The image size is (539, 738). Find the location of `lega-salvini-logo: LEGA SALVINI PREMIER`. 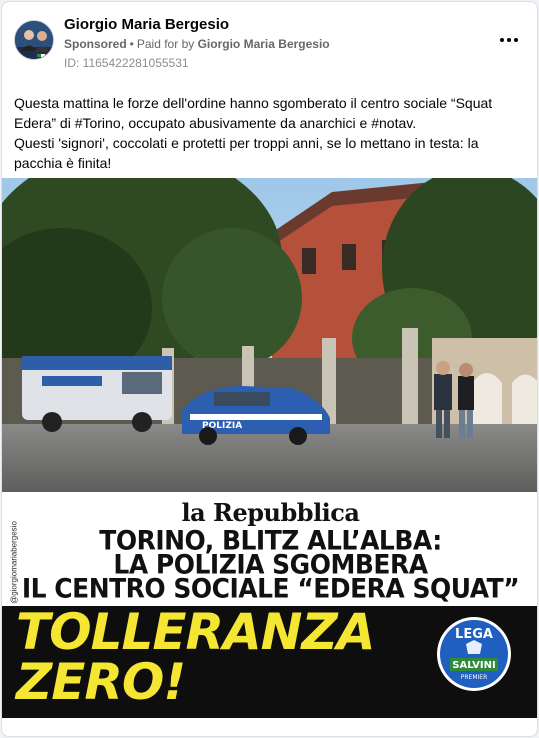

lega-salvini-logo: LEGA SALVINI PREMIER is located at coordinates (474, 654).